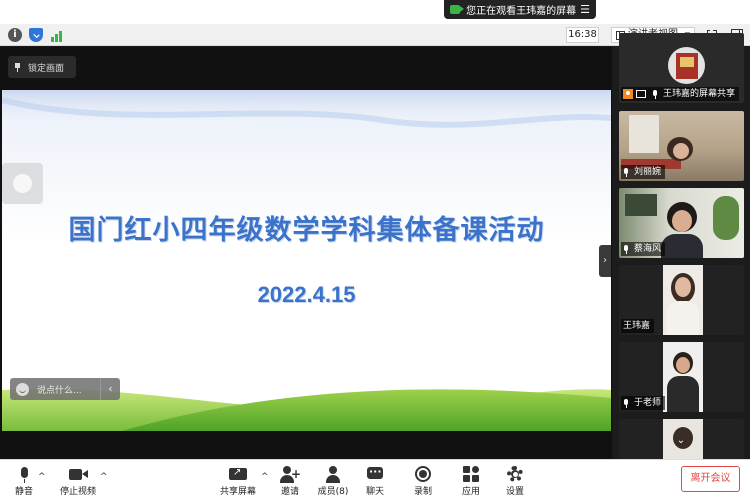 This screenshot has width=750, height=503. I want to click on emoji-icon, so click(22, 389).